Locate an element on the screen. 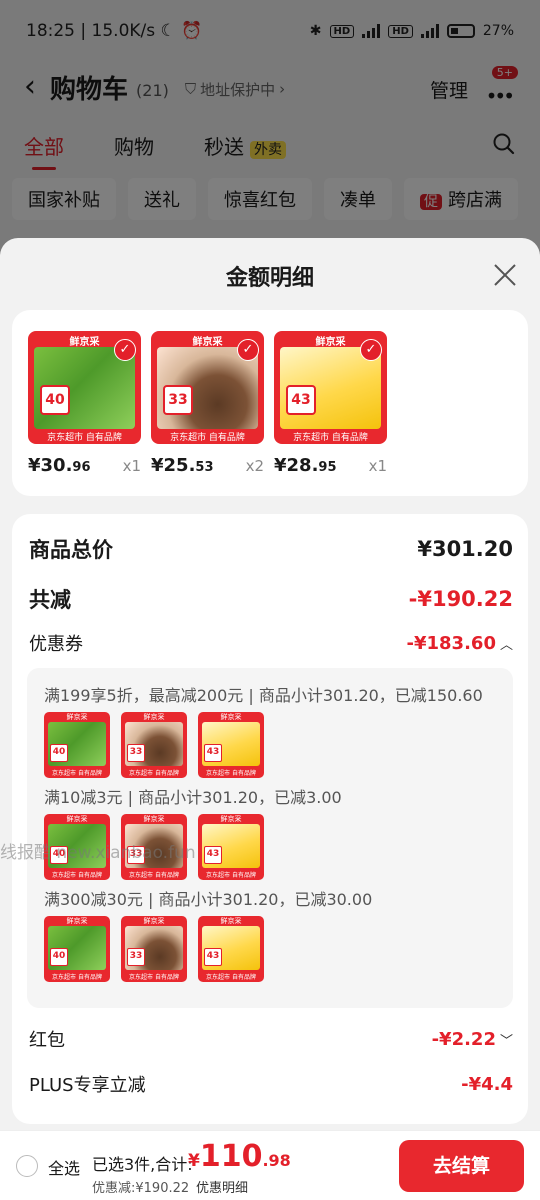 Image resolution: width=540 pixels, height=1200 pixels. product-price: ¥25.53 is located at coordinates (182, 465).